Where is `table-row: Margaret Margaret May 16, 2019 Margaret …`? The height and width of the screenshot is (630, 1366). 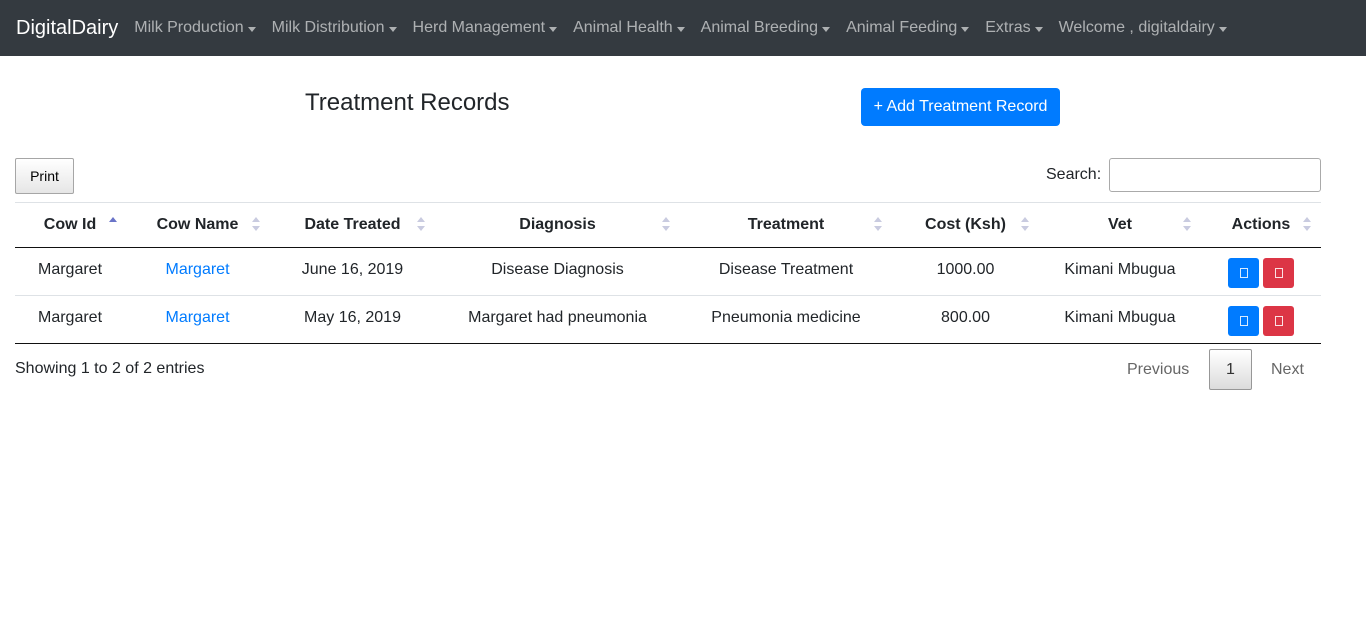
table-row: Margaret Margaret May 16, 2019 Margaret … is located at coordinates (668, 319).